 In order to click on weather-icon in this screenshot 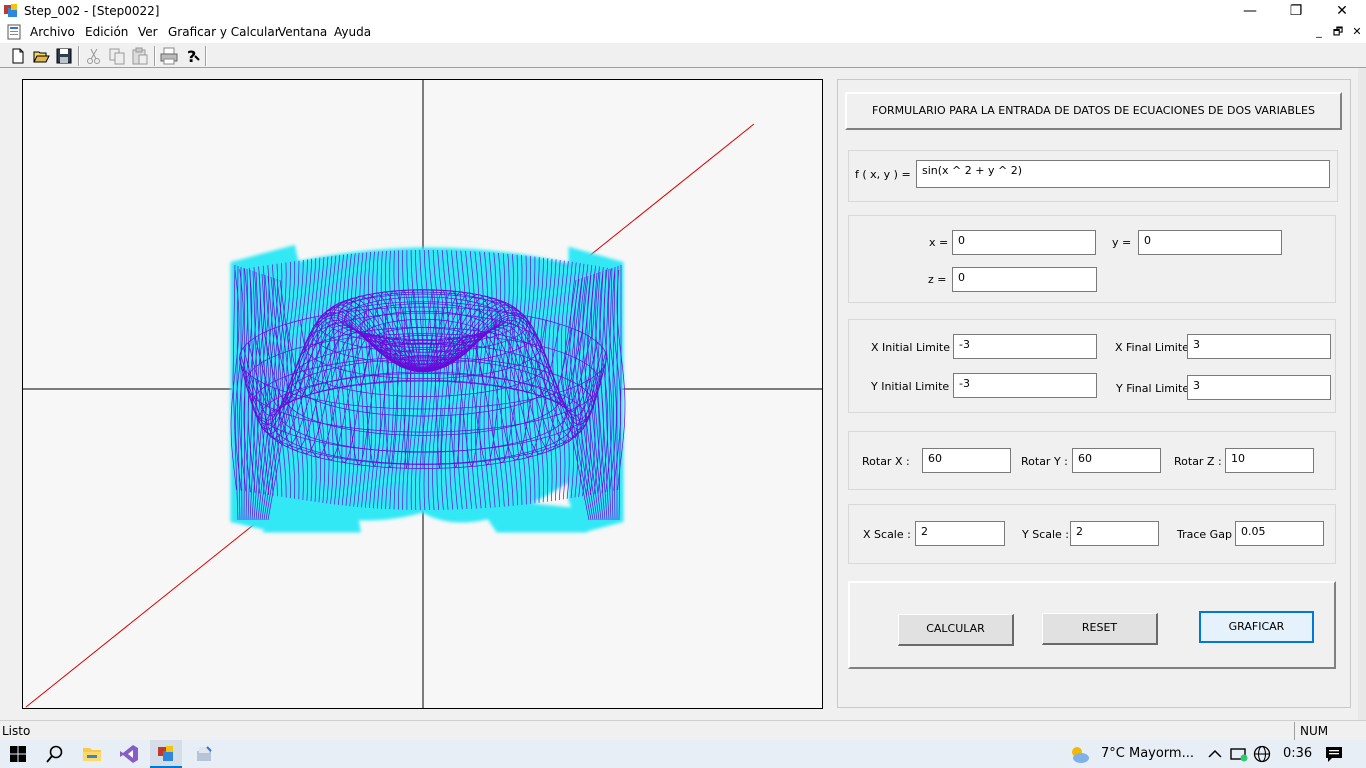, I will do `click(1079, 754)`.